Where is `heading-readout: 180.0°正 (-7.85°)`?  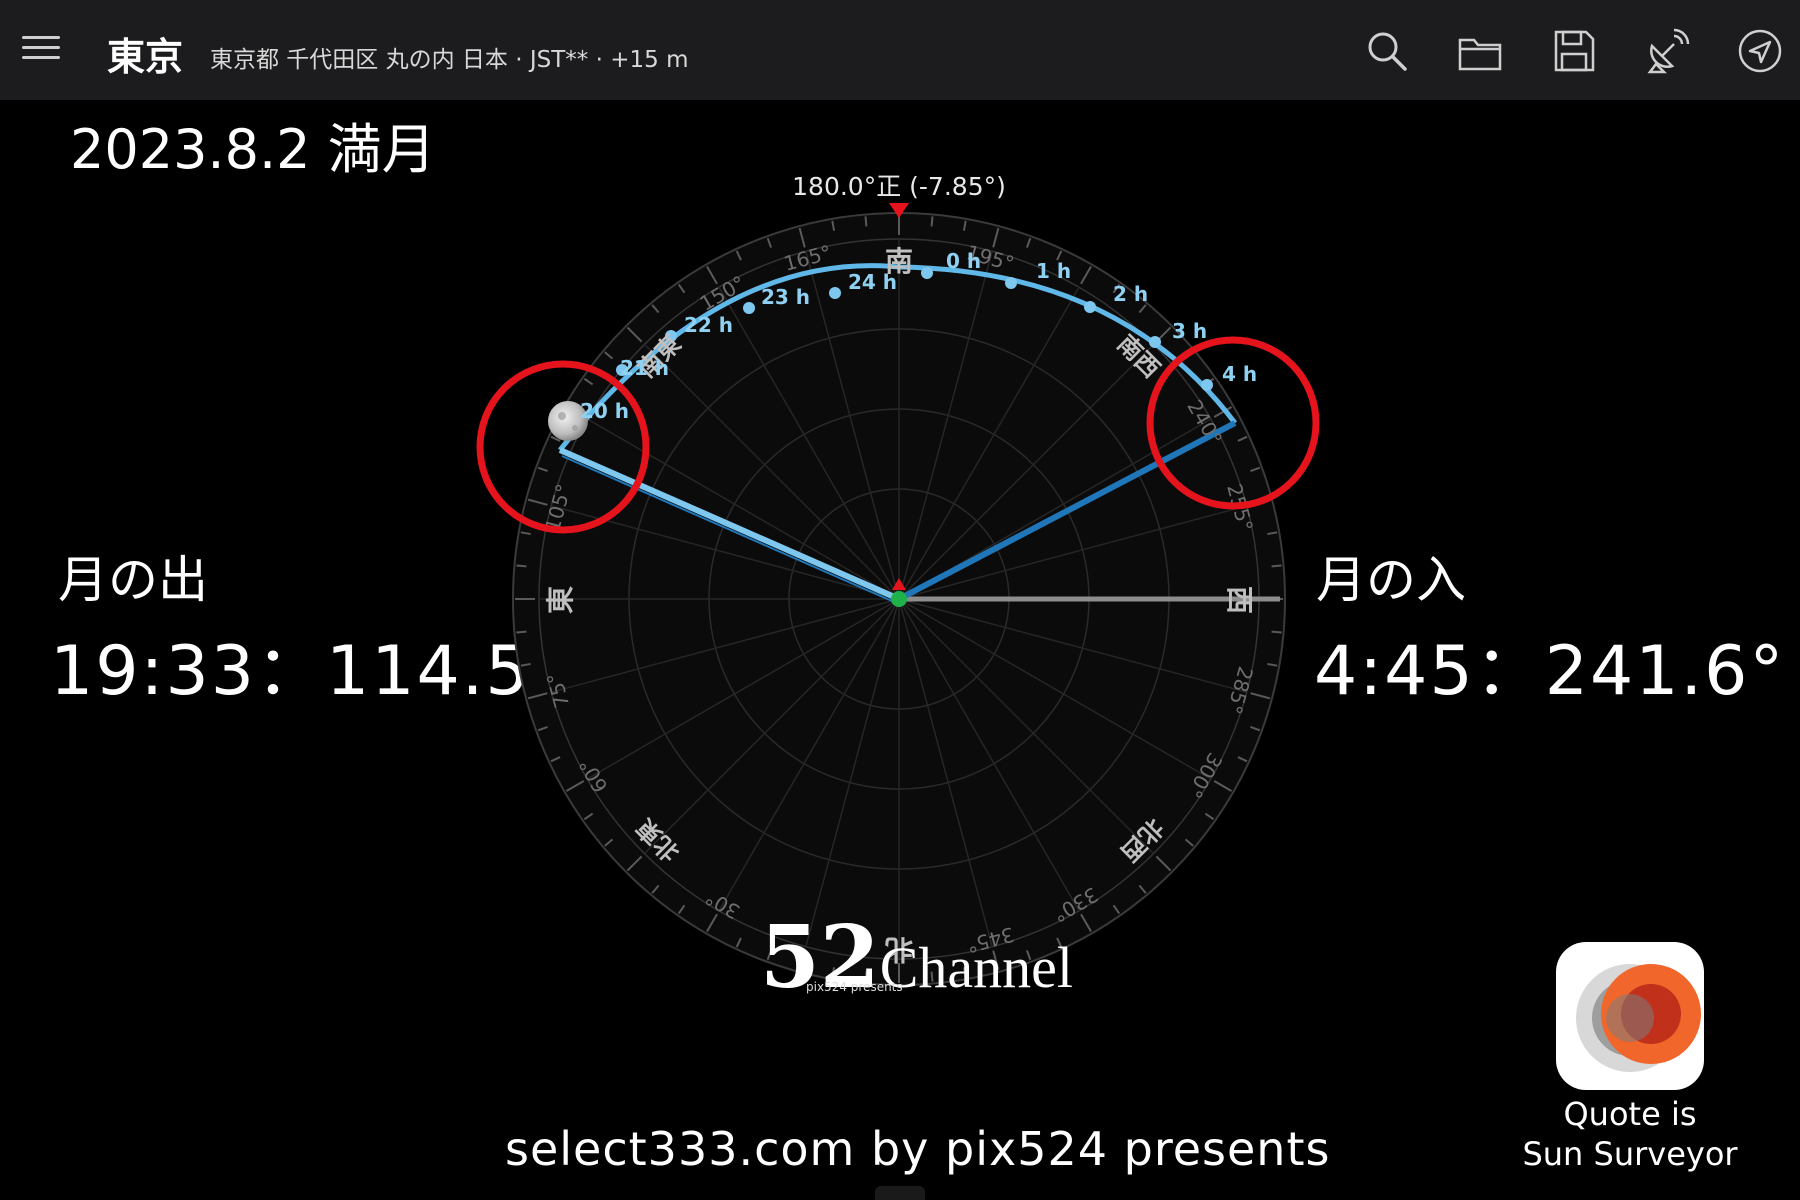 heading-readout: 180.0°正 (-7.85°) is located at coordinates (899, 186).